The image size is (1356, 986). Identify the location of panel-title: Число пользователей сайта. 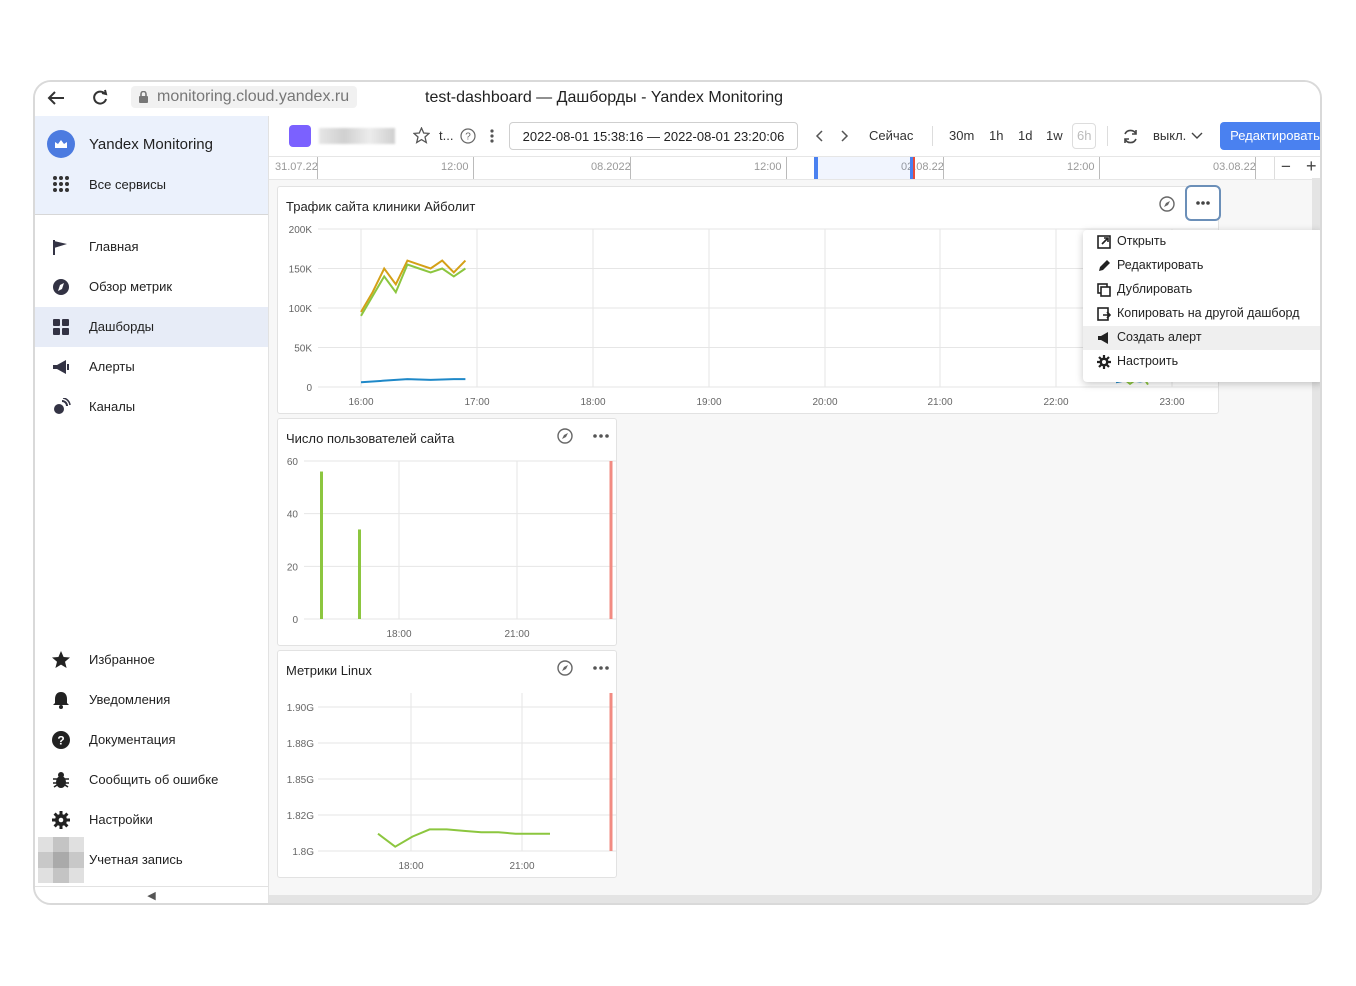
(370, 438).